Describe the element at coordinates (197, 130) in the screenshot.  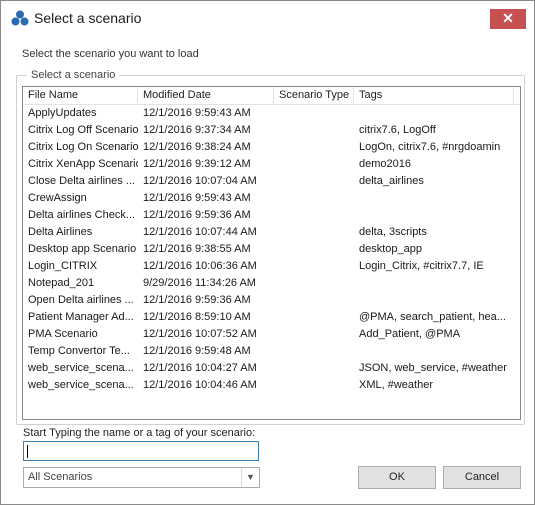
I see `cell-modified-date: 12/1/2016 9:37:34 AM` at that location.